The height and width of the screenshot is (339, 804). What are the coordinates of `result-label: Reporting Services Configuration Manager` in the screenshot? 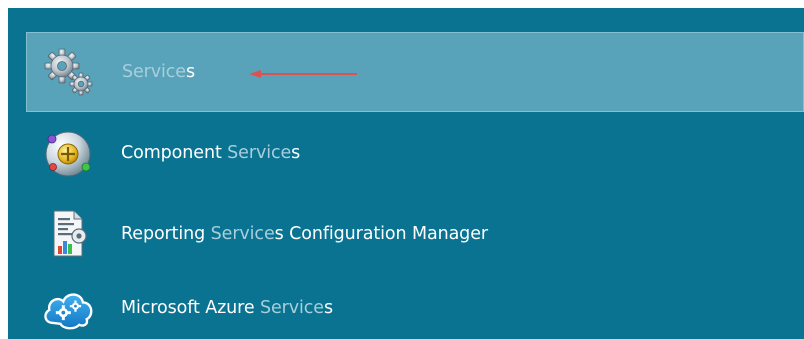 It's located at (304, 234).